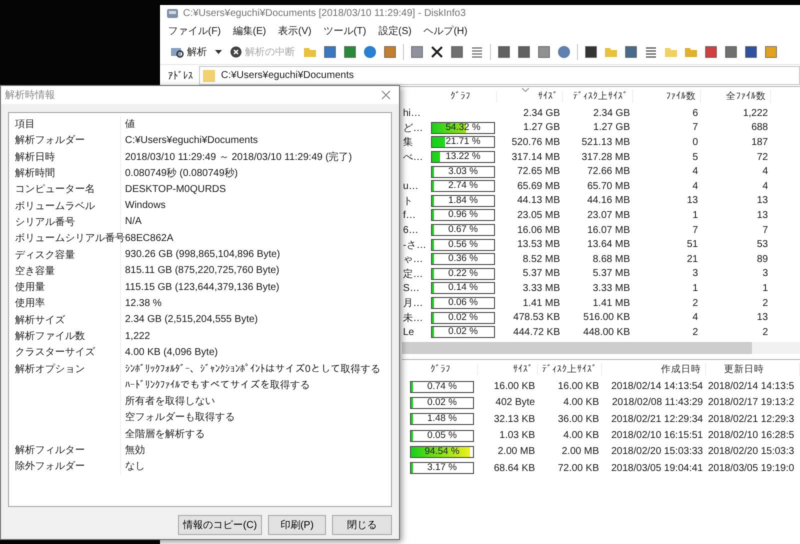  Describe the element at coordinates (762, 157) in the screenshot. I see `table-cell: 72` at that location.